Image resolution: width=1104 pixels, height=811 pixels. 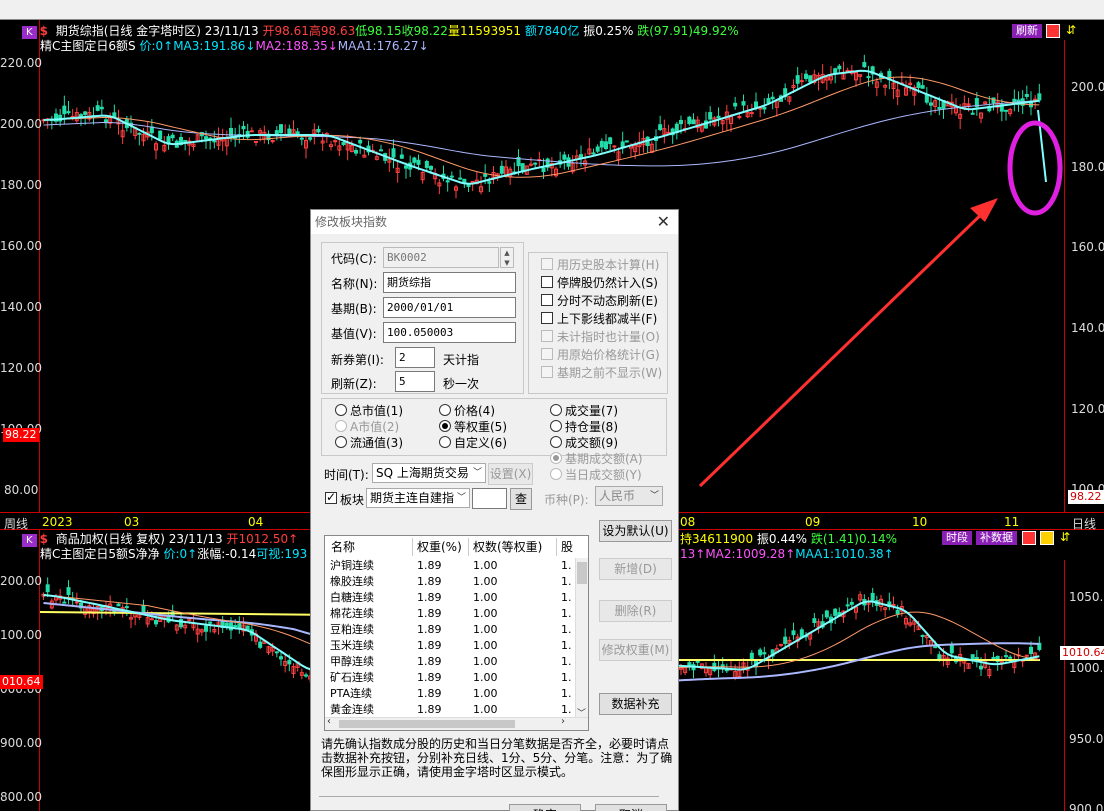 What do you see at coordinates (450, 710) in the screenshot?
I see `table-row: 黄金连续 1.89 1.00 1.` at bounding box center [450, 710].